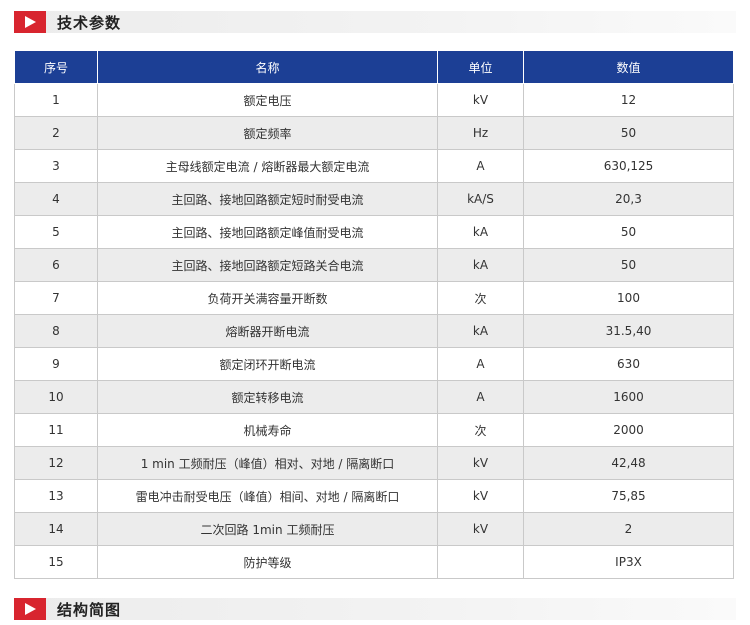  Describe the element at coordinates (375, 22) in the screenshot. I see `section-header-tech-params: 技术参数` at that location.